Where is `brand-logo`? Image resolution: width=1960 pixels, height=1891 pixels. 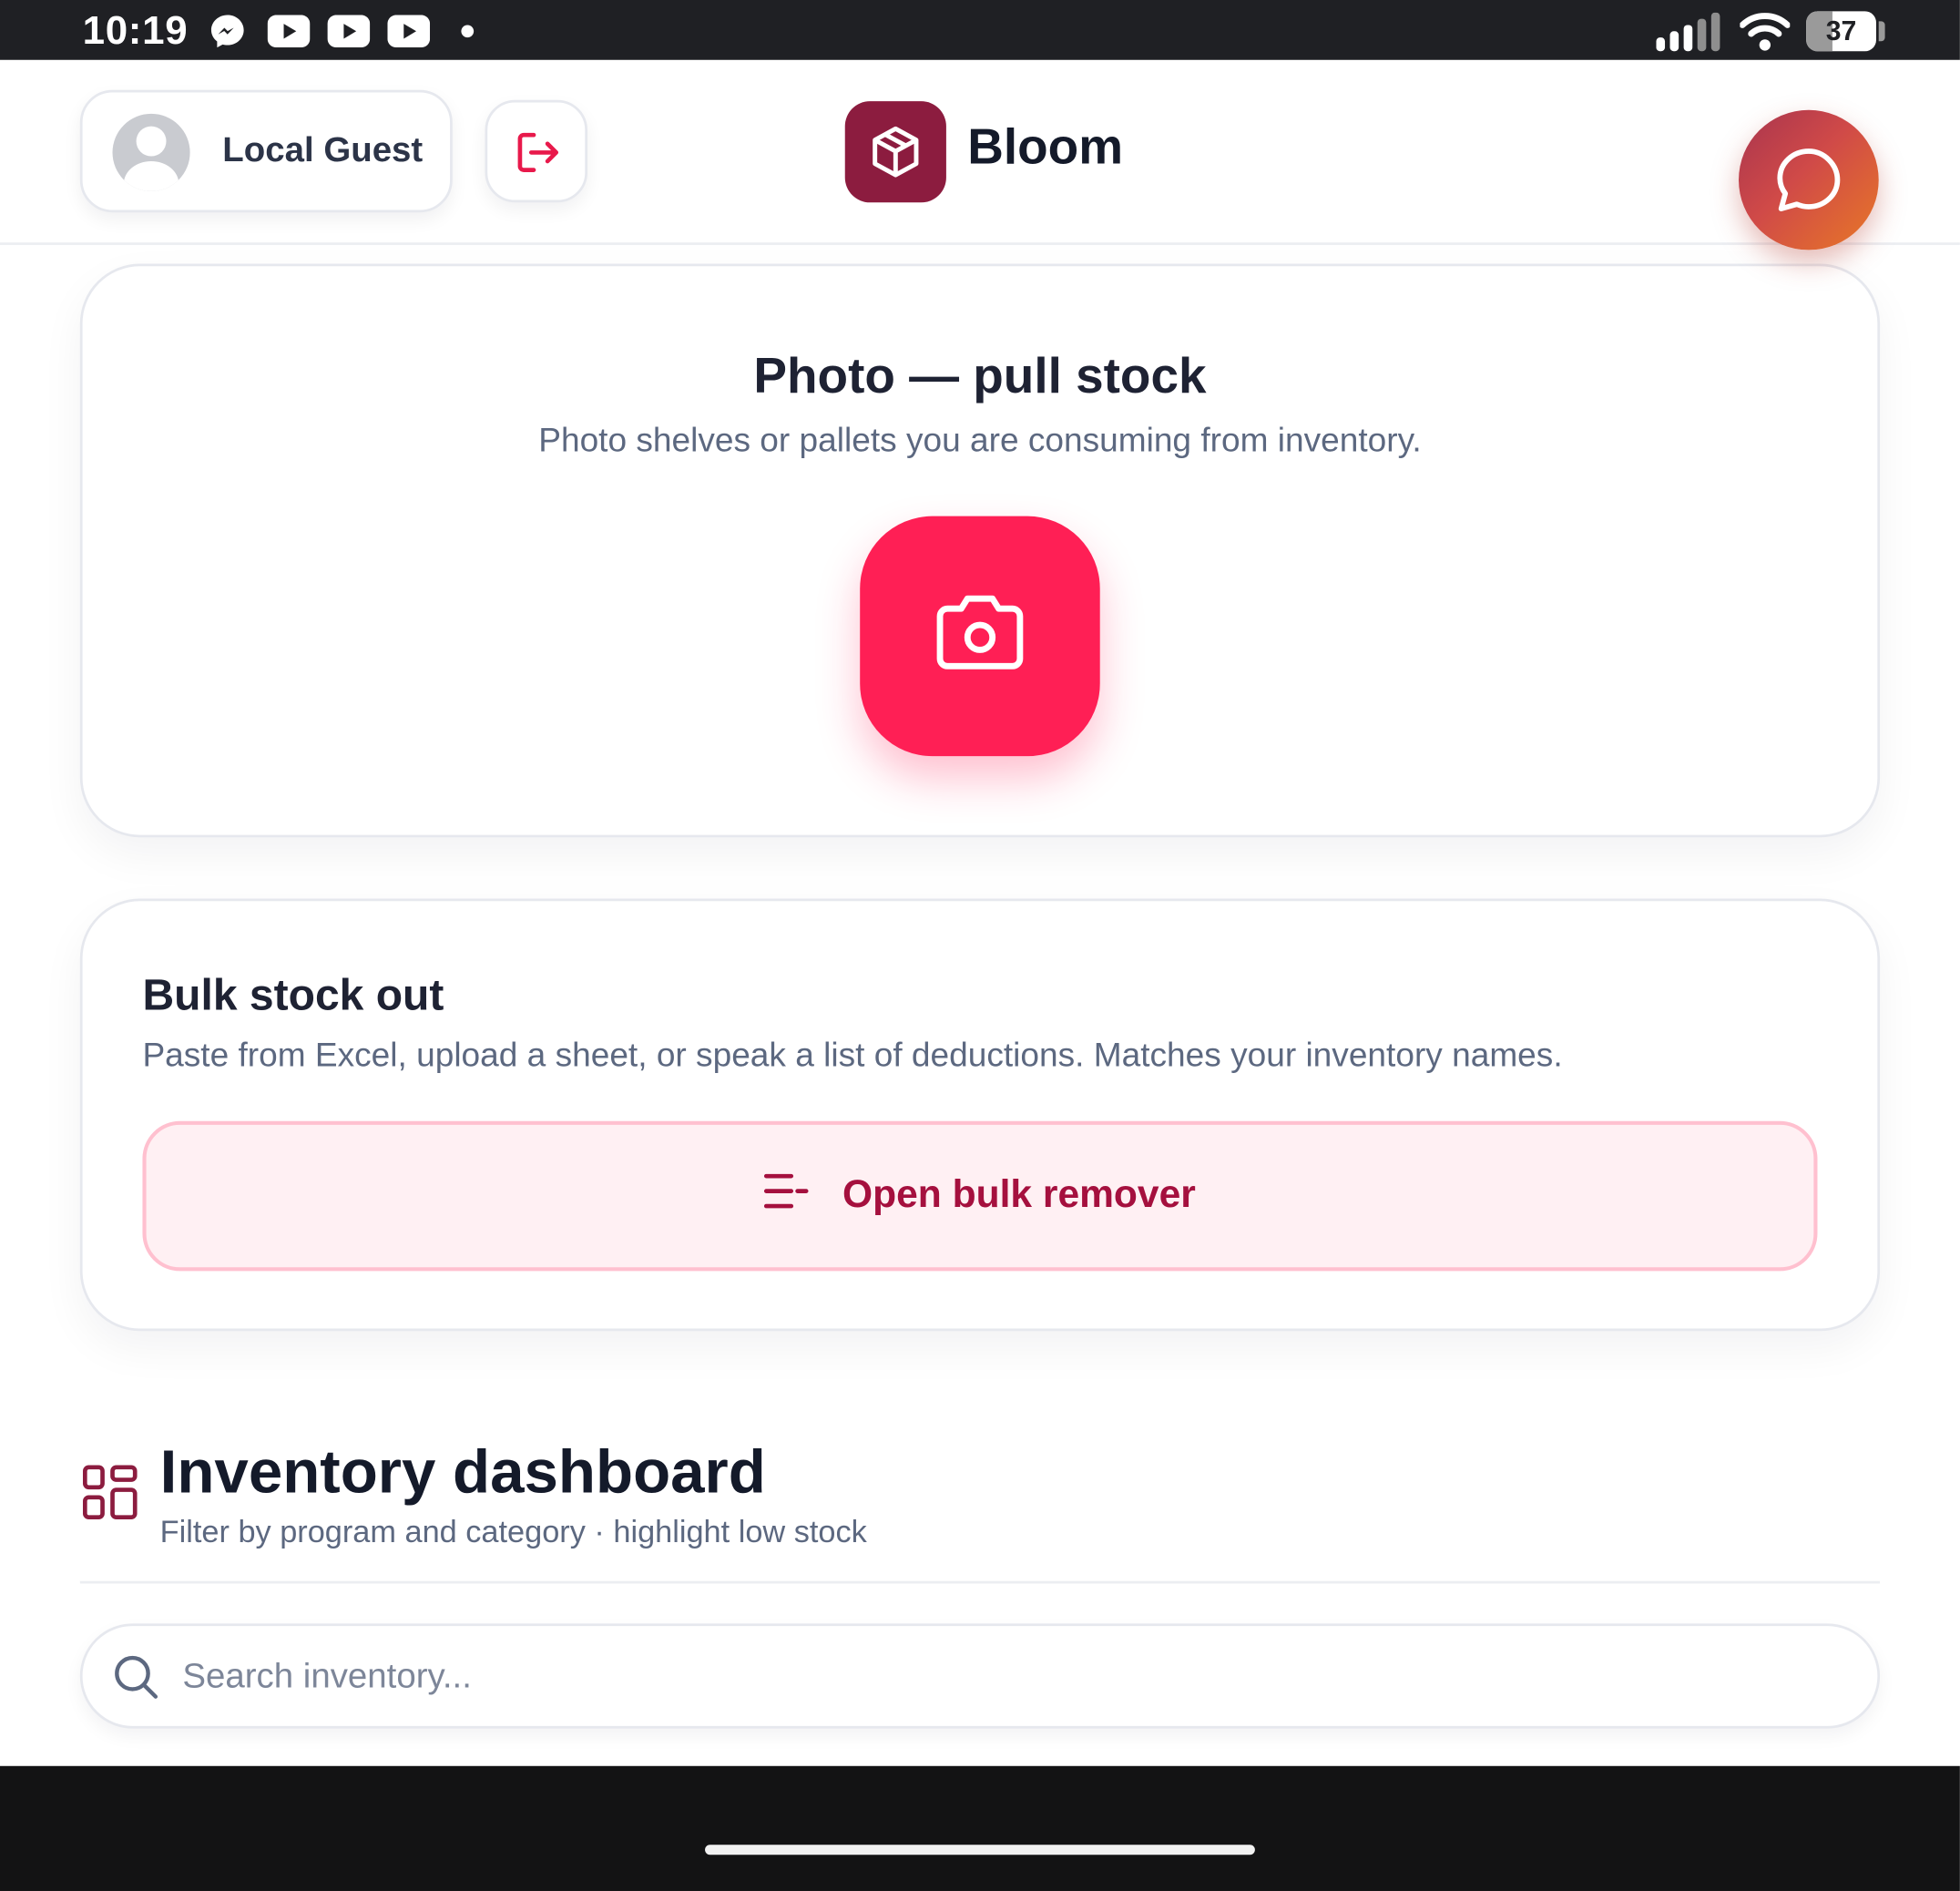 brand-logo is located at coordinates (895, 152).